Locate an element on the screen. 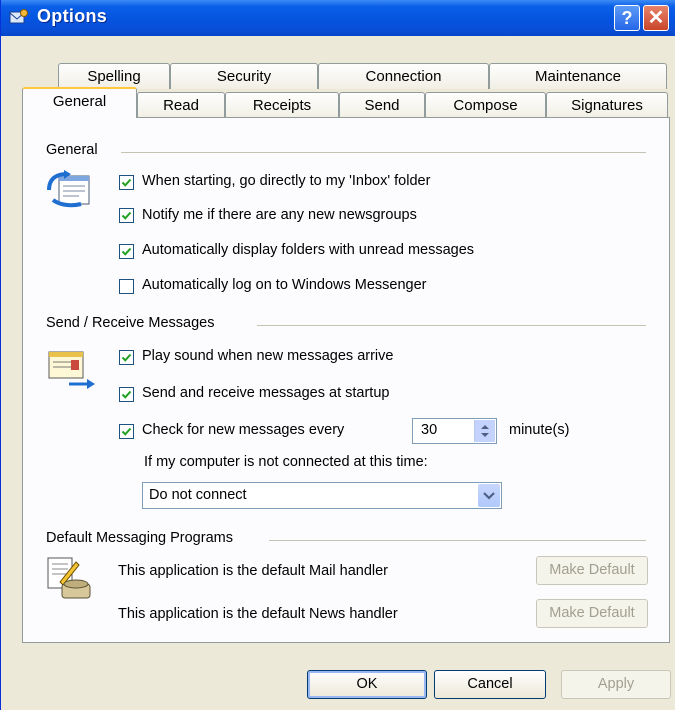 This screenshot has width=675, height=710. inbox-on-start-checkbox is located at coordinates (126, 182).